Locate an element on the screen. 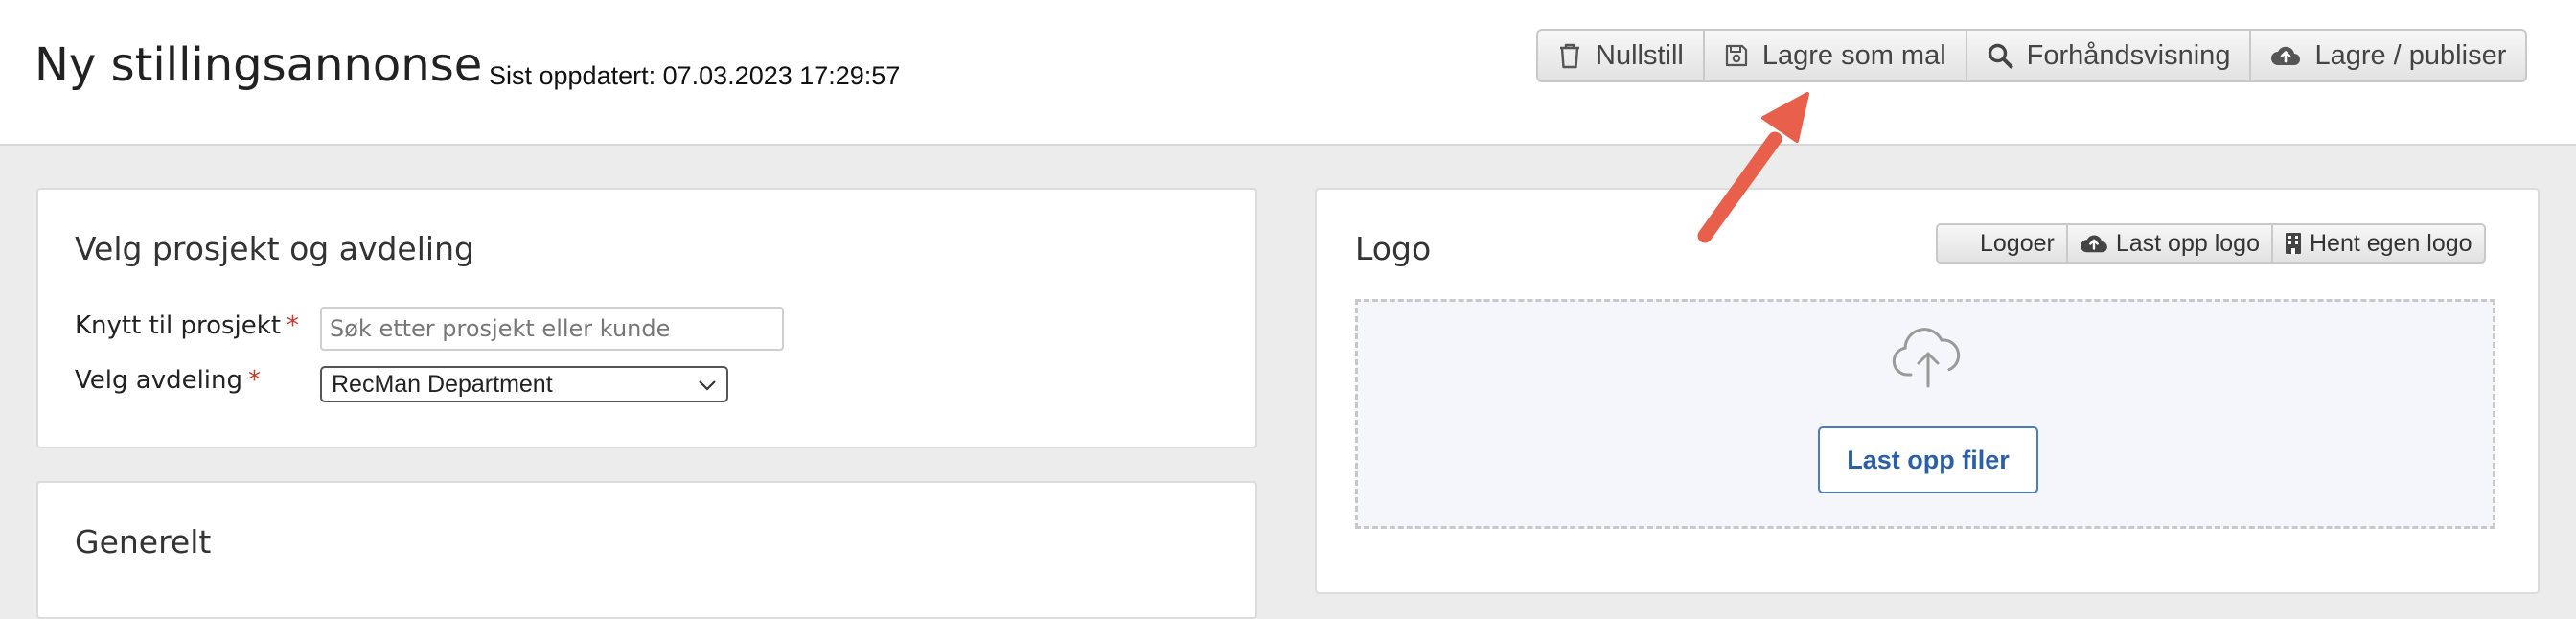 Image resolution: width=2576 pixels, height=619 pixels. logos-button: Logoer is located at coordinates (2003, 243).